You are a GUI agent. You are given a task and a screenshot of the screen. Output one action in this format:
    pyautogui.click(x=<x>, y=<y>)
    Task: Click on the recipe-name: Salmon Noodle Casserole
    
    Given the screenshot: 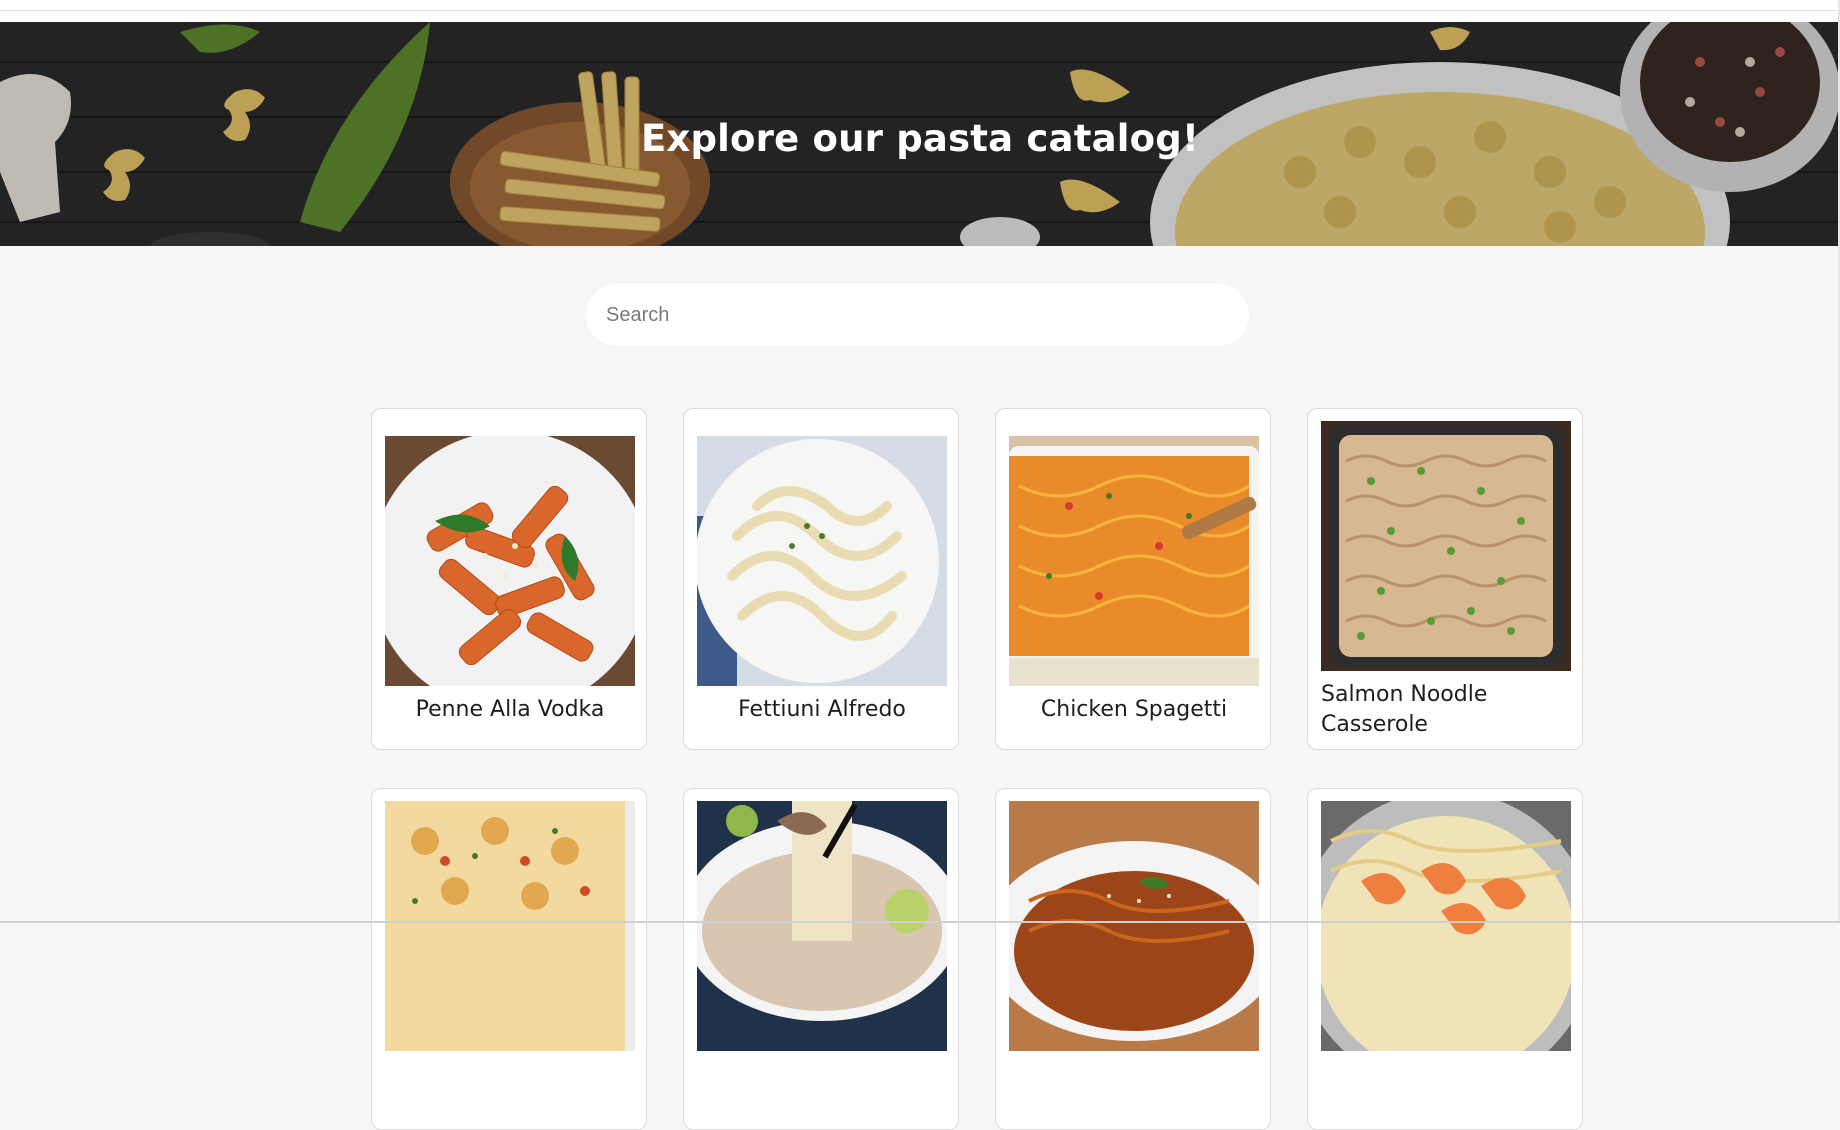 What is the action you would take?
    pyautogui.click(x=1446, y=710)
    